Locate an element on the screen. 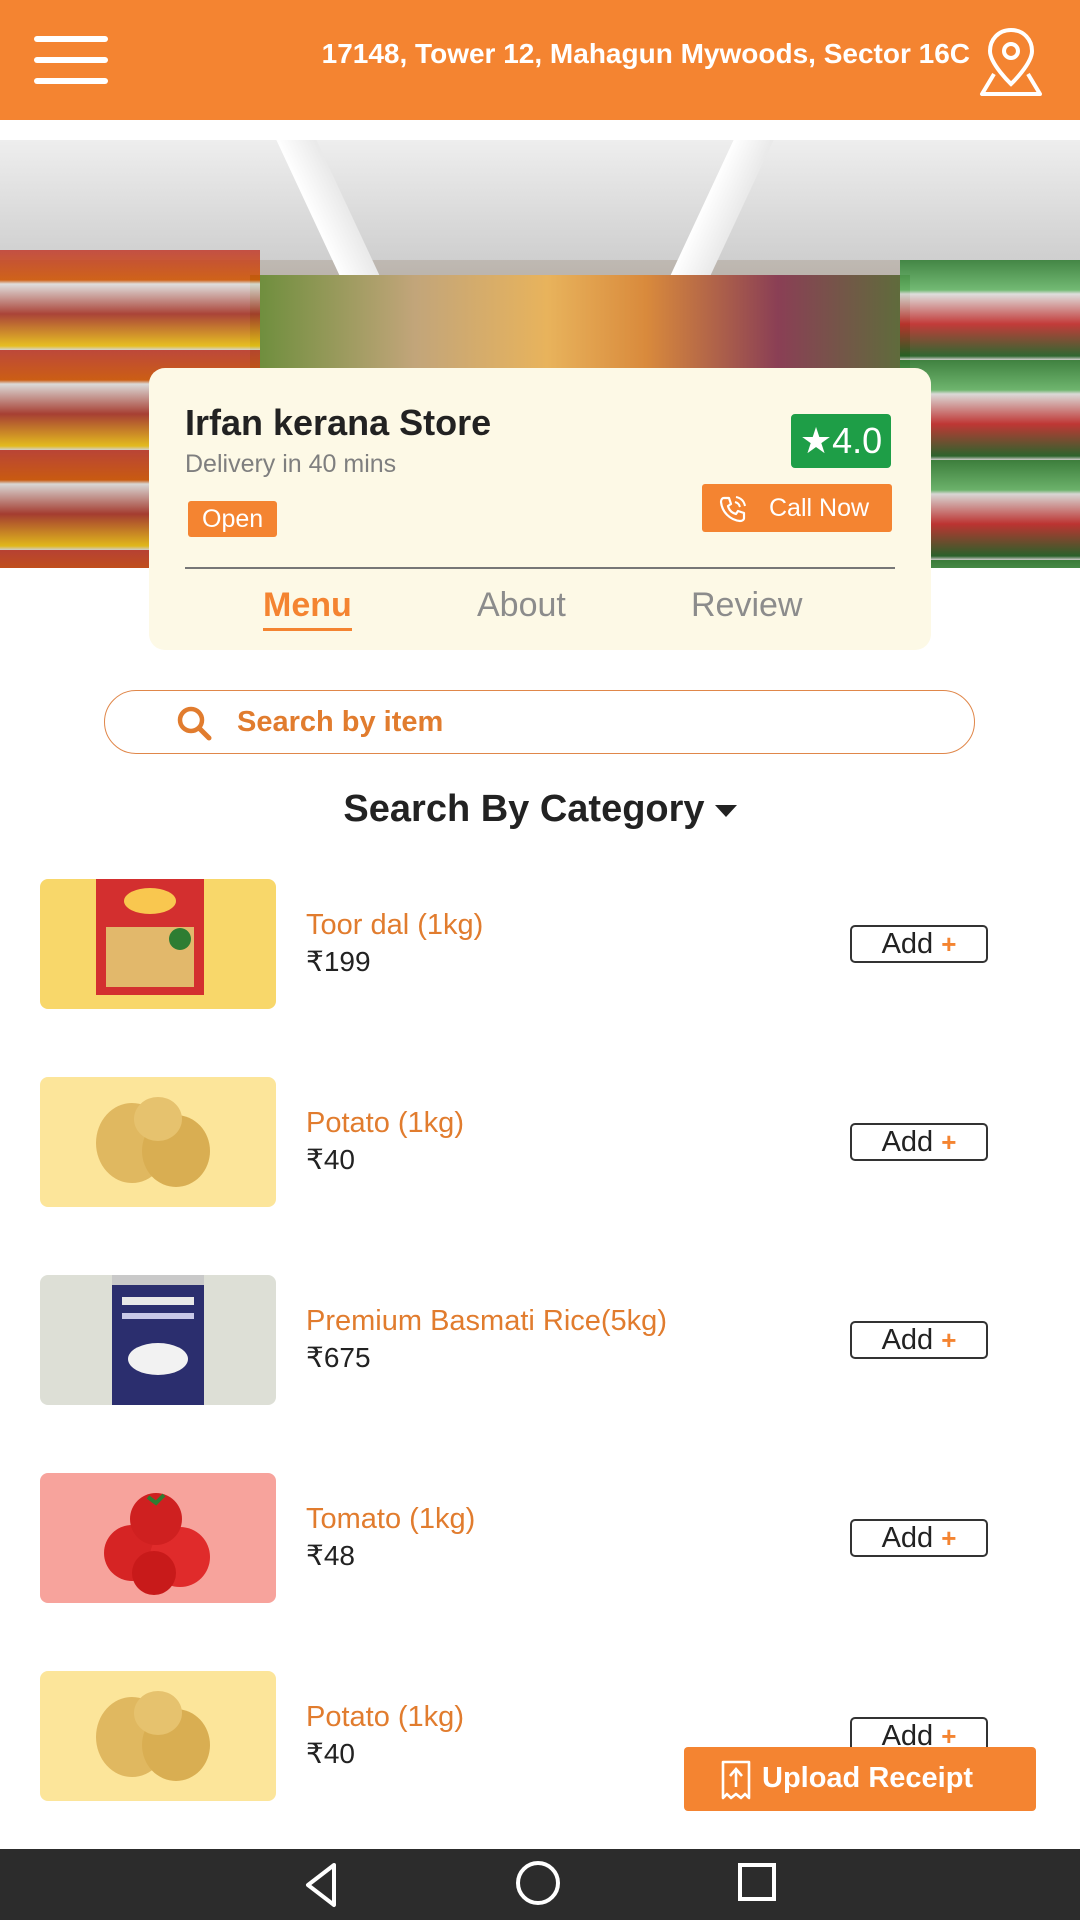 The width and height of the screenshot is (1080, 1920). search-bar is located at coordinates (539, 722).